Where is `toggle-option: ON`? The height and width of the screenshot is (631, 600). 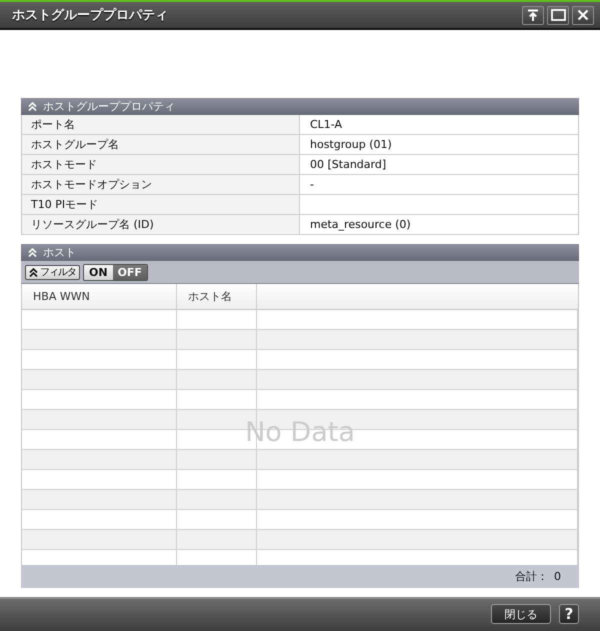 toggle-option: ON is located at coordinates (98, 272).